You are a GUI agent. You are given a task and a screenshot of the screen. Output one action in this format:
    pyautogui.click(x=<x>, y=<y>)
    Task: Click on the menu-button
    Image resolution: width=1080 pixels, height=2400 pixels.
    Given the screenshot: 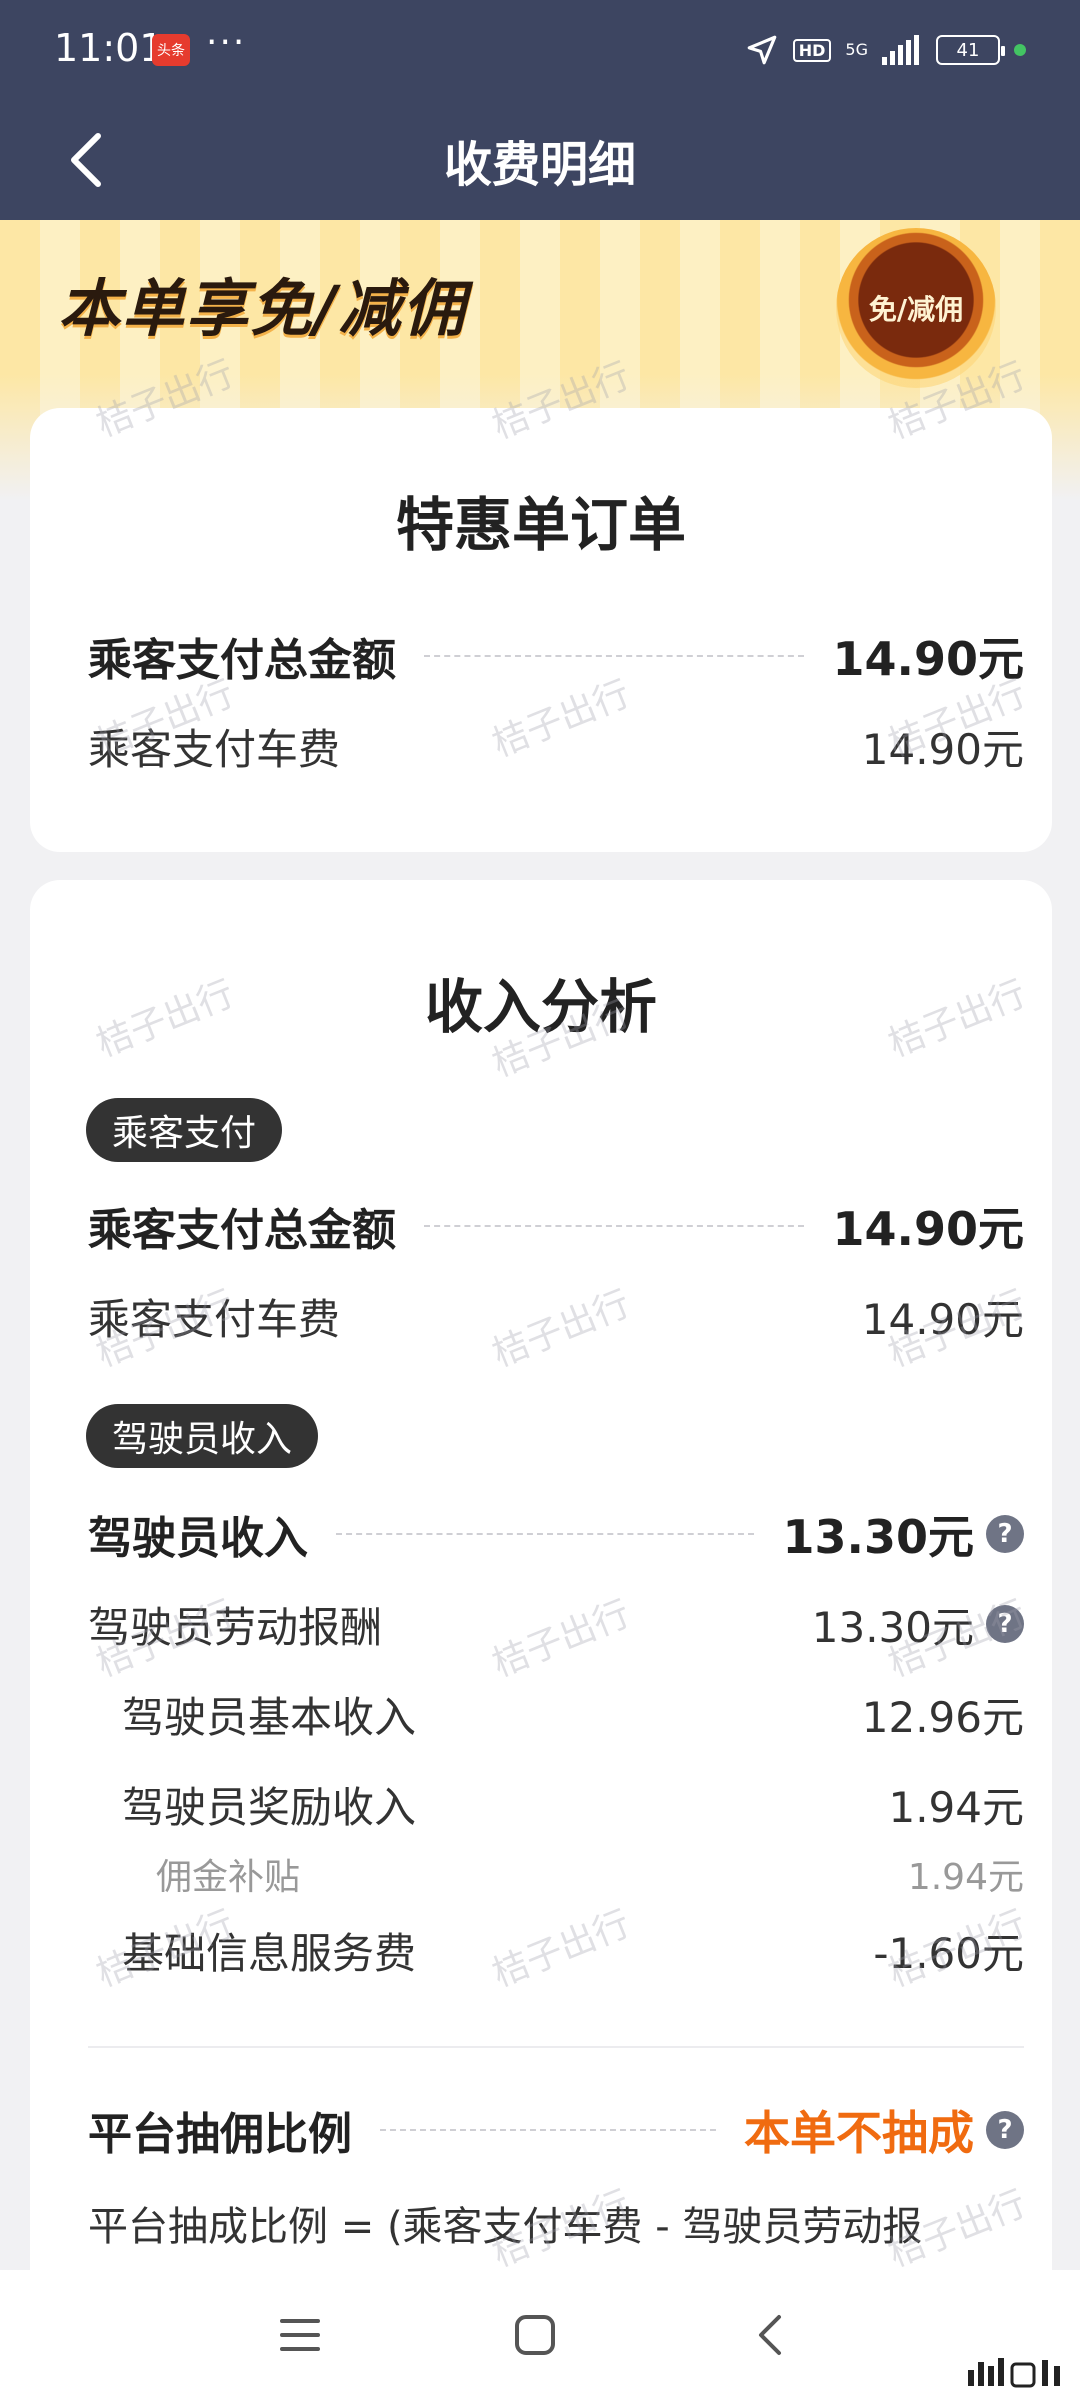 What is the action you would take?
    pyautogui.click(x=300, y=2335)
    